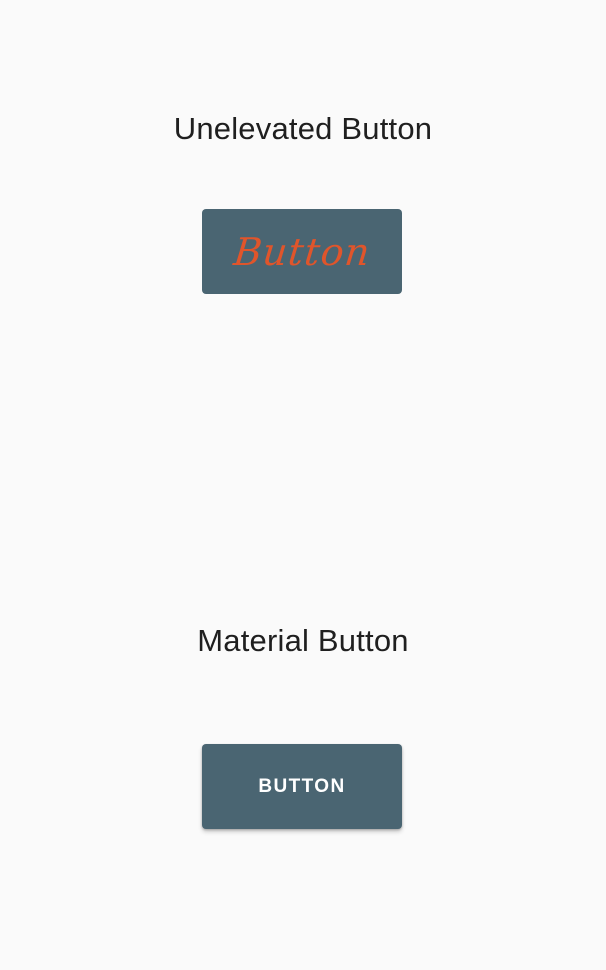 The height and width of the screenshot is (970, 606). Describe the element at coordinates (303, 128) in the screenshot. I see `unelevated-button-heading: Unelevated Button` at that location.